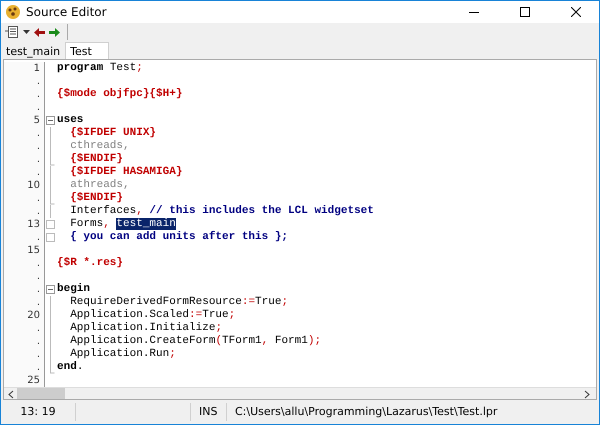  I want to click on line-number: 15, so click(24, 250).